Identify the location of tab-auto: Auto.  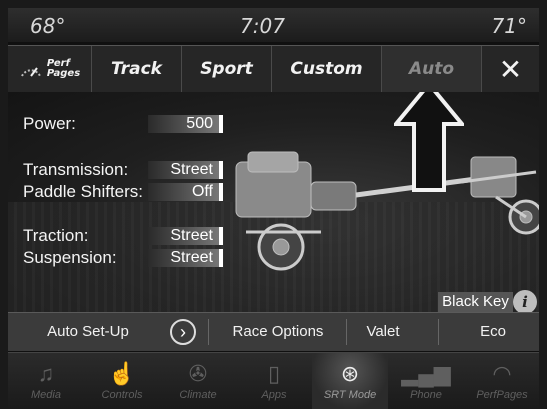
(432, 69).